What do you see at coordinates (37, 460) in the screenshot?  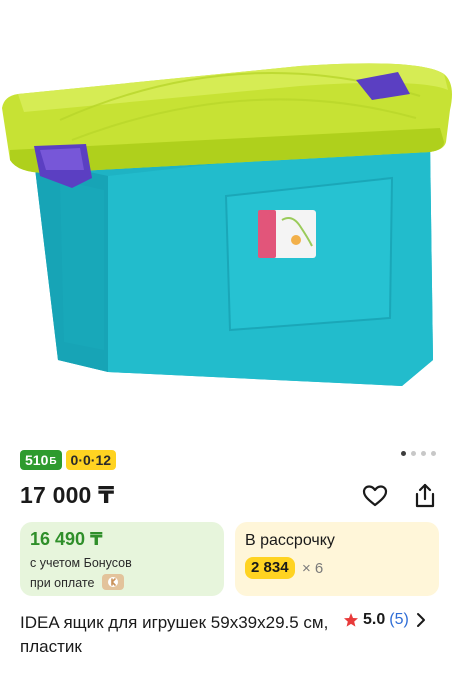 I see `bonus-badge-value: 510` at bounding box center [37, 460].